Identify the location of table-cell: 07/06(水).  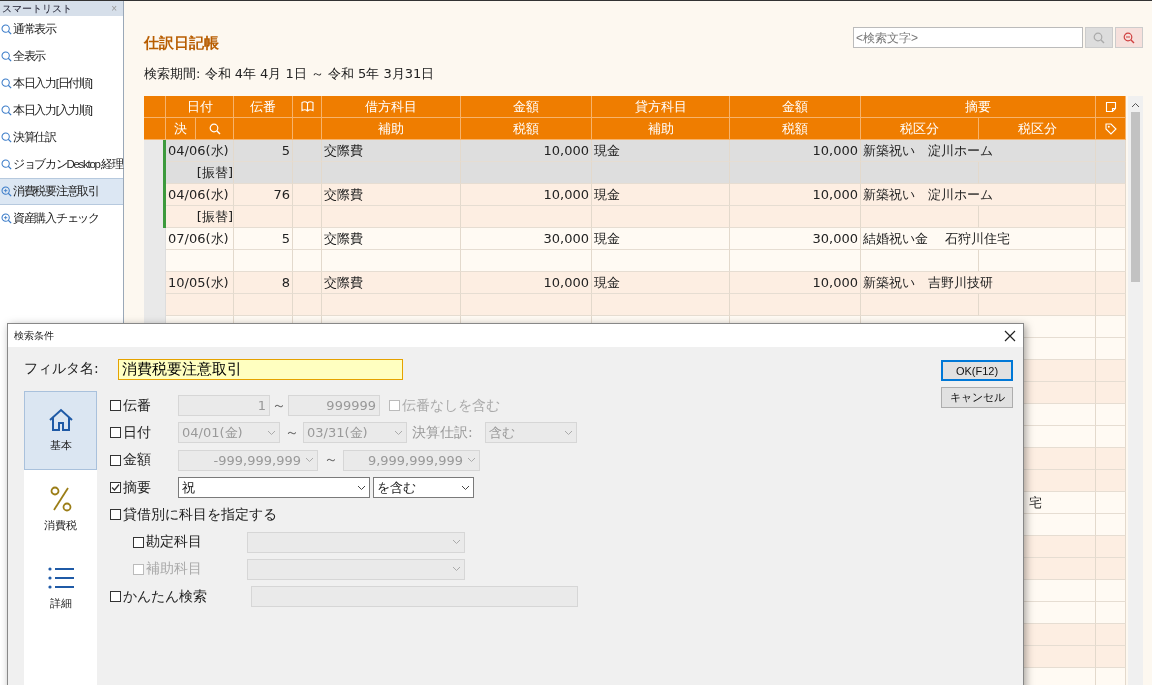
(200, 239).